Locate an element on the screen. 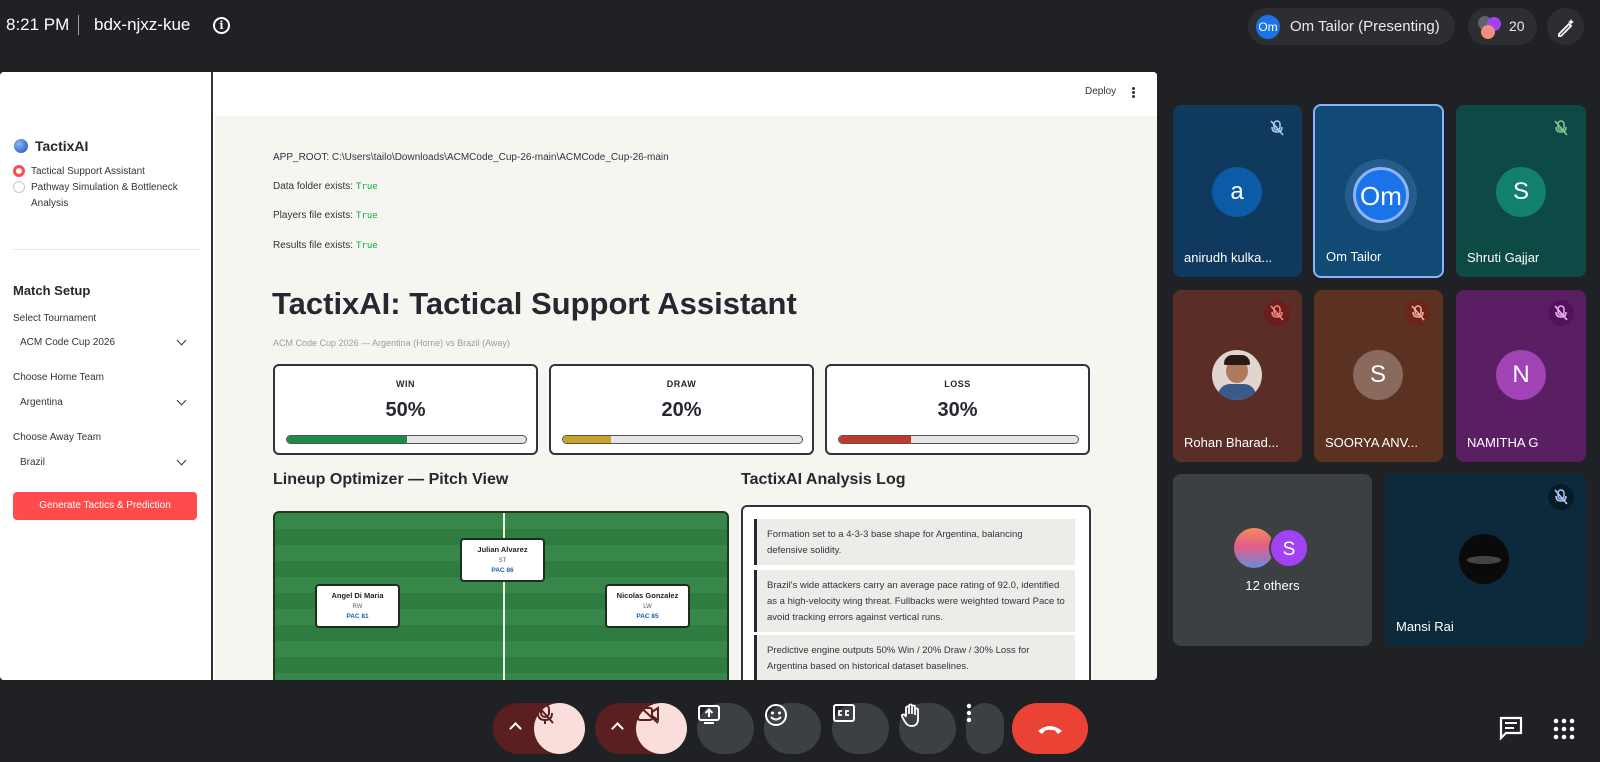 This screenshot has height=762, width=1600. divider is located at coordinates (78, 25).